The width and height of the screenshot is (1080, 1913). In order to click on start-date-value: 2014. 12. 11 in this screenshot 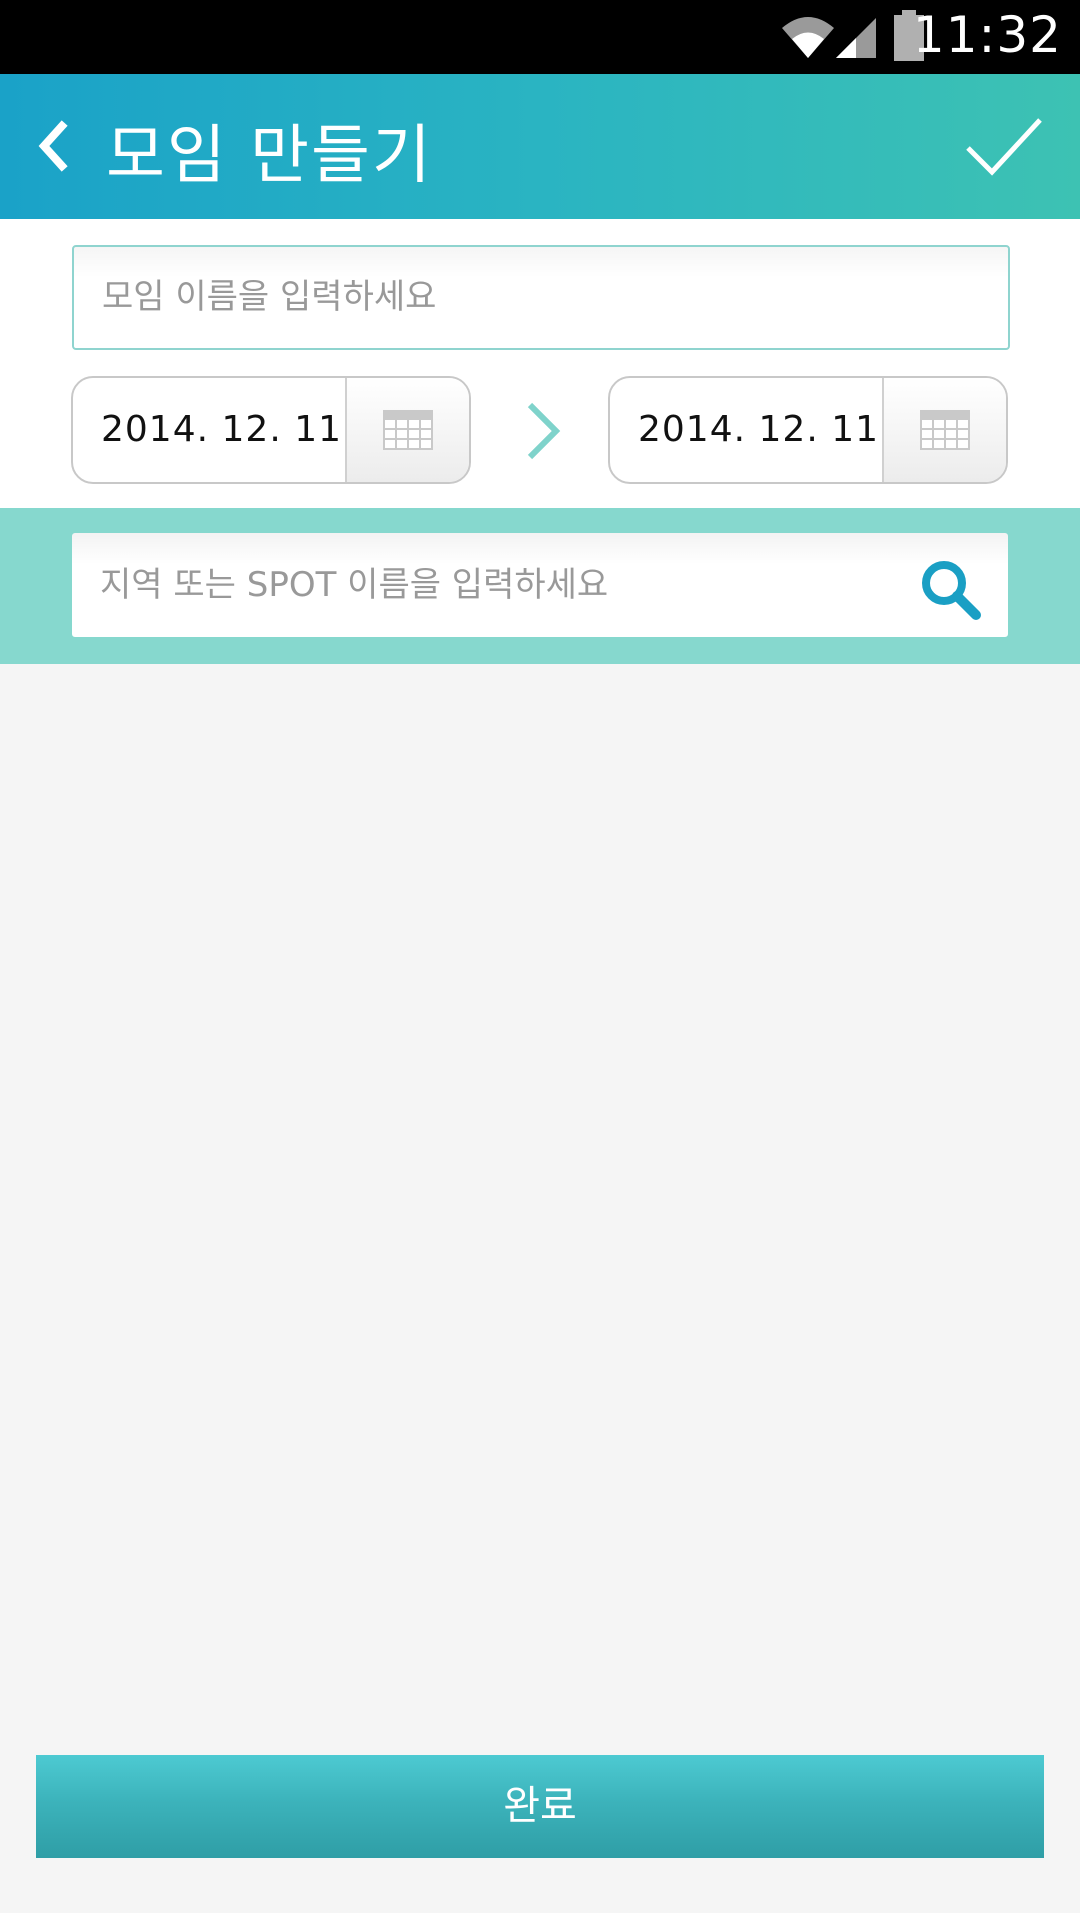, I will do `click(222, 429)`.